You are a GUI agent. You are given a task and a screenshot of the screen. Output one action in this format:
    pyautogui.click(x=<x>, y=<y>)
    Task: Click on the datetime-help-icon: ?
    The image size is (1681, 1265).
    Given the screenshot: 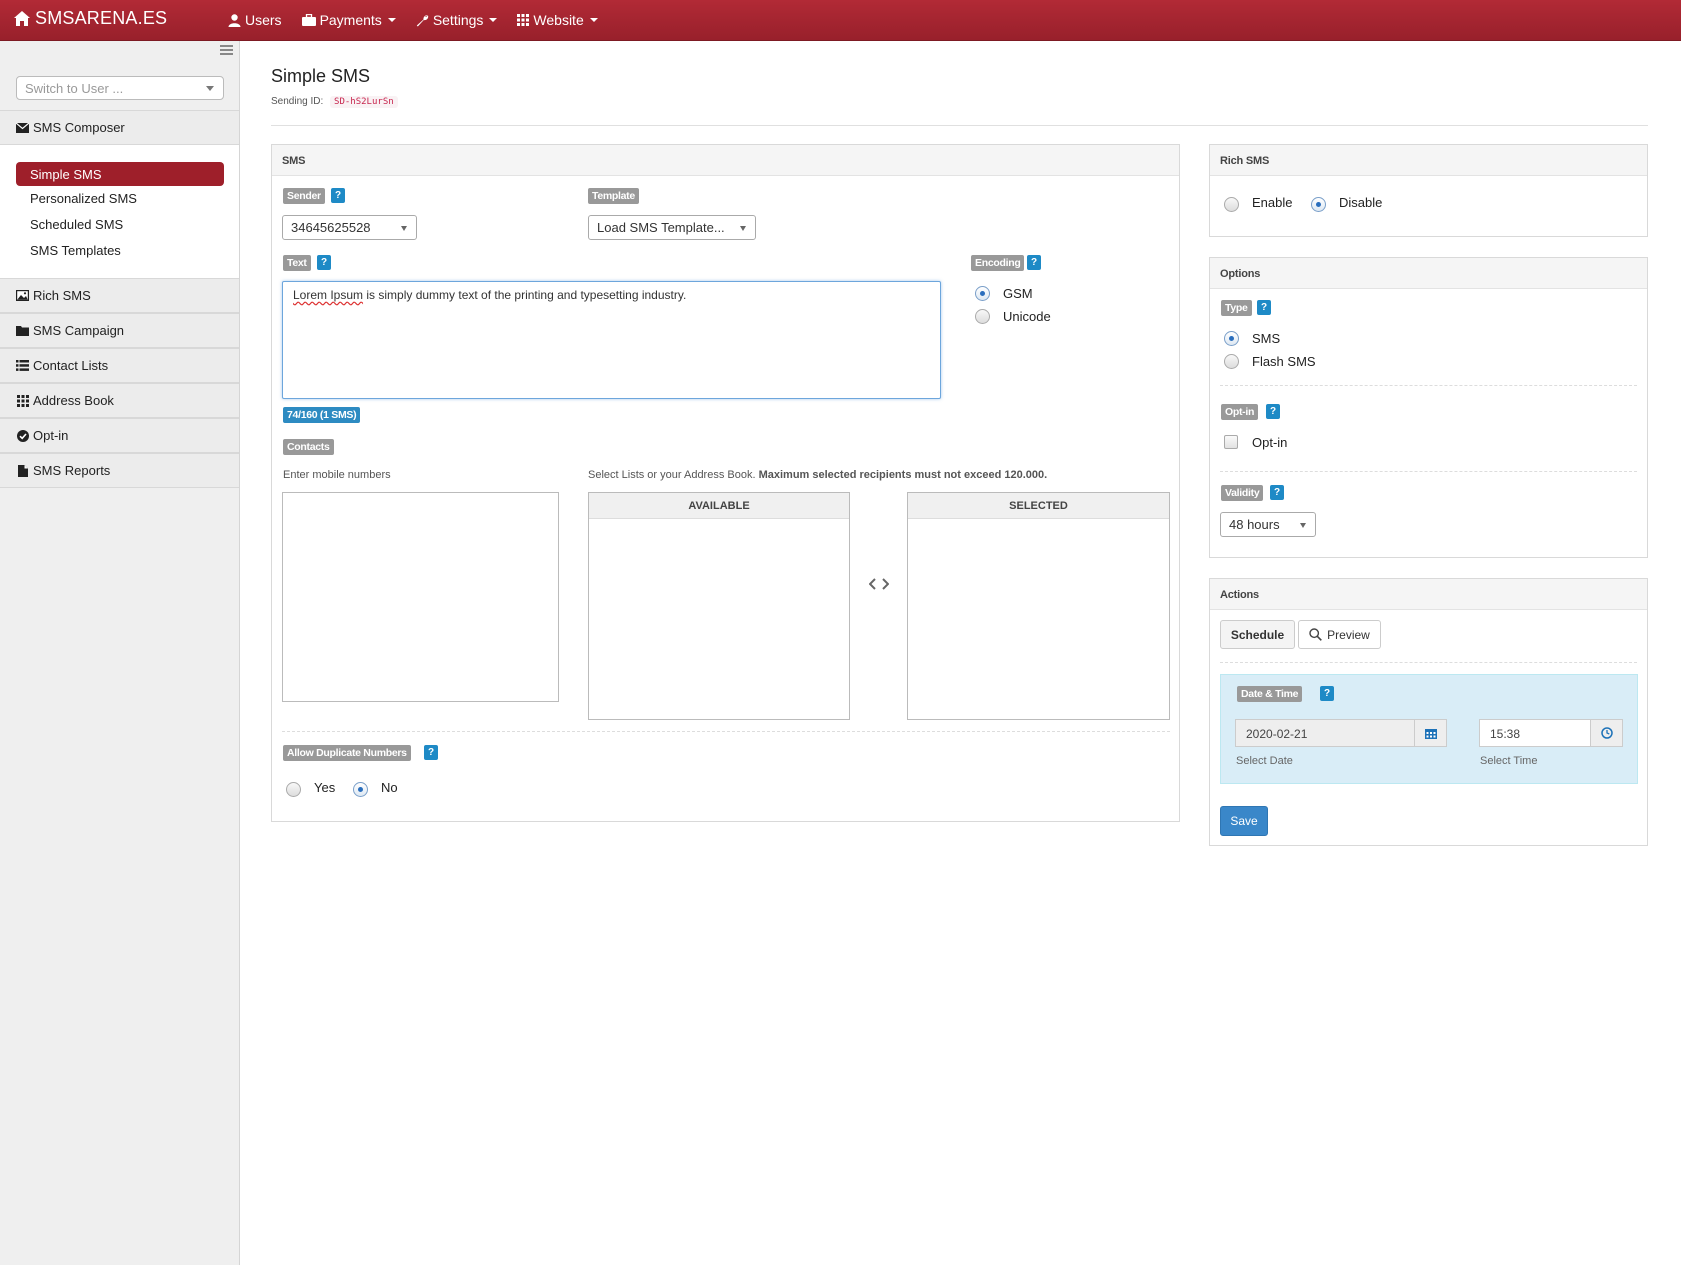 What is the action you would take?
    pyautogui.click(x=1327, y=693)
    